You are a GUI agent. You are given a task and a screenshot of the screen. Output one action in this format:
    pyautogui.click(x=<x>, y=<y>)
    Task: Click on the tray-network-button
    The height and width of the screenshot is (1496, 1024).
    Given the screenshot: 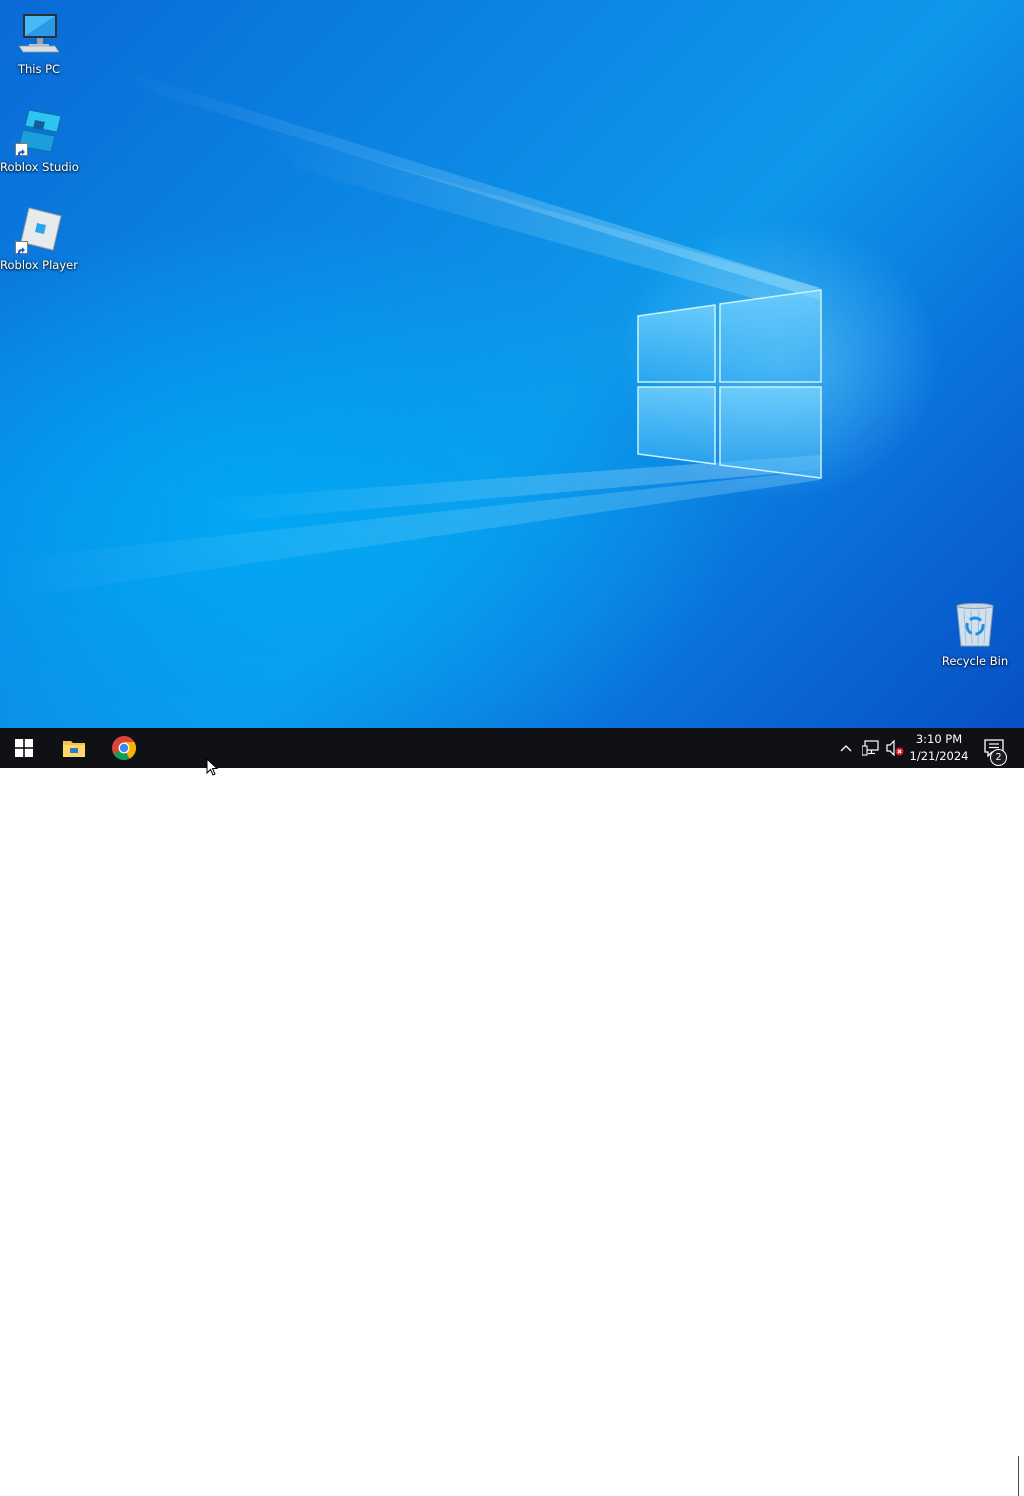 What is the action you would take?
    pyautogui.click(x=871, y=748)
    